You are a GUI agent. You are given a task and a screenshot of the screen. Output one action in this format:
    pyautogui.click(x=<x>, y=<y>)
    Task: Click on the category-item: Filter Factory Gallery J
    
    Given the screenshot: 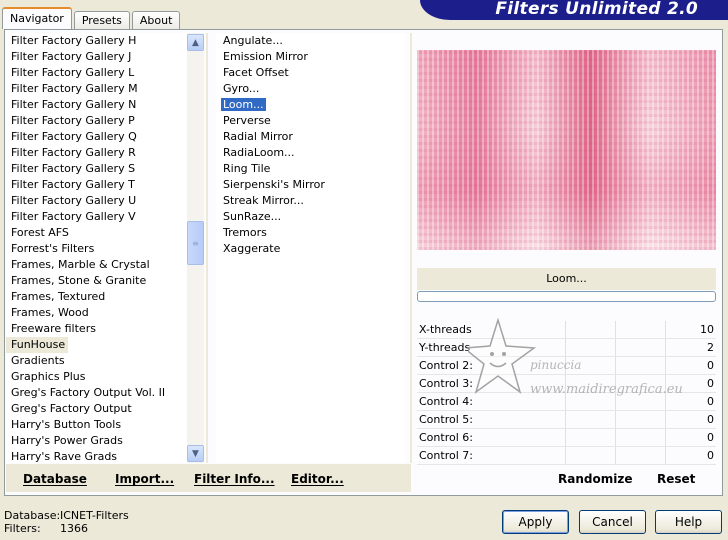 What is the action you would take?
    pyautogui.click(x=105, y=57)
    